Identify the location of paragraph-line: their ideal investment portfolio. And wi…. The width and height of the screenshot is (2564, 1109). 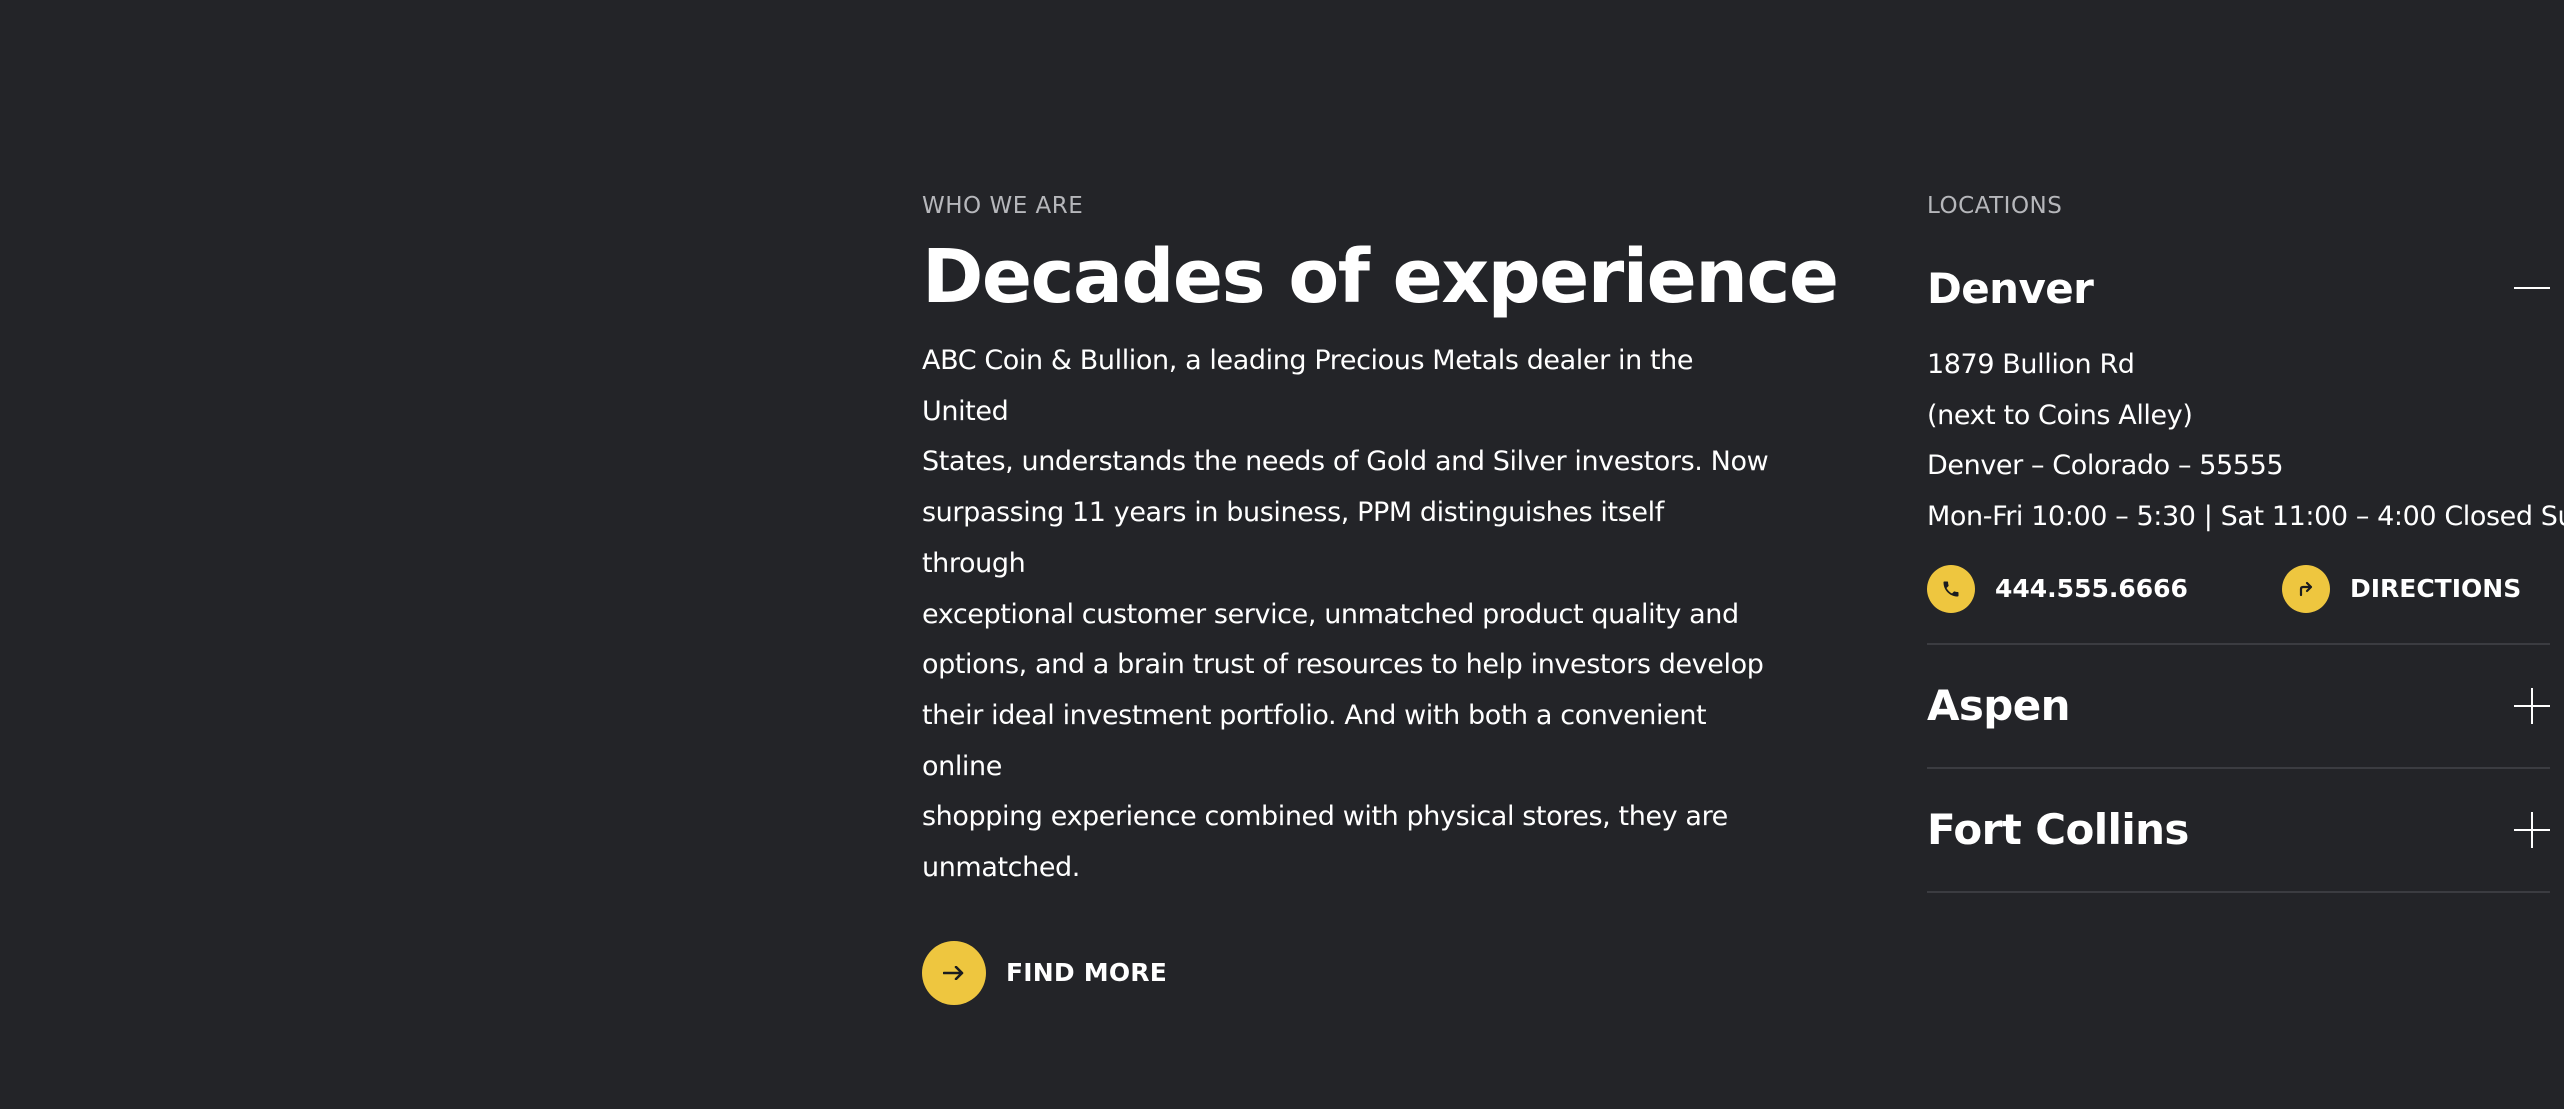
(1314, 740).